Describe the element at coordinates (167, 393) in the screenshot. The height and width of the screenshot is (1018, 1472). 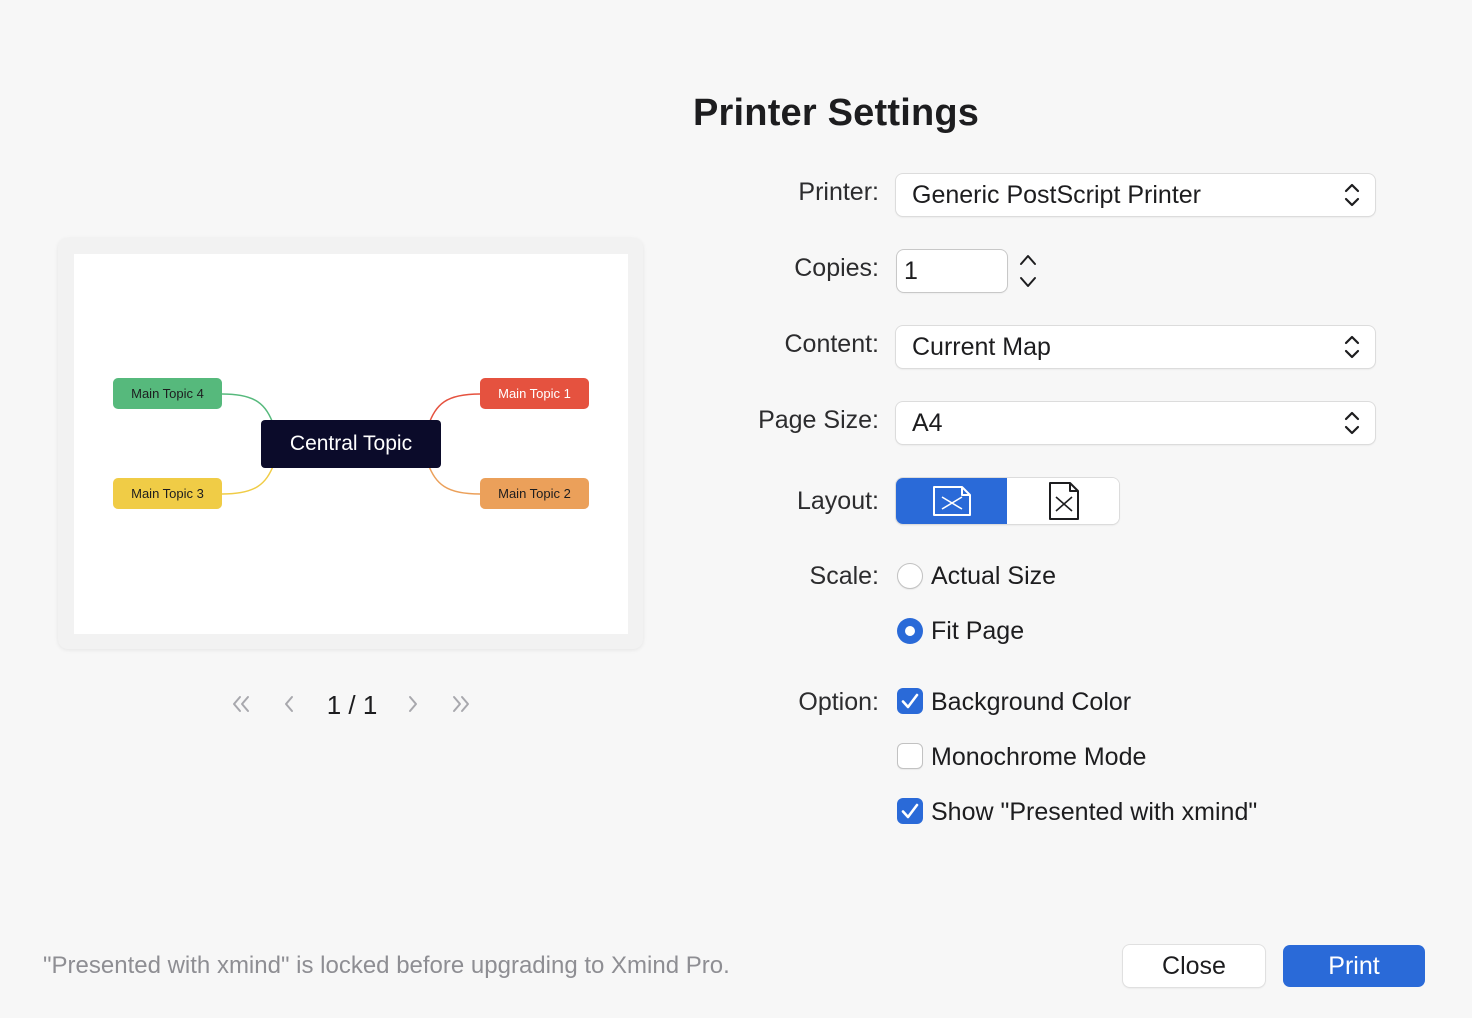
I see `mindmap-main-topic-4: Main Topic 4` at that location.